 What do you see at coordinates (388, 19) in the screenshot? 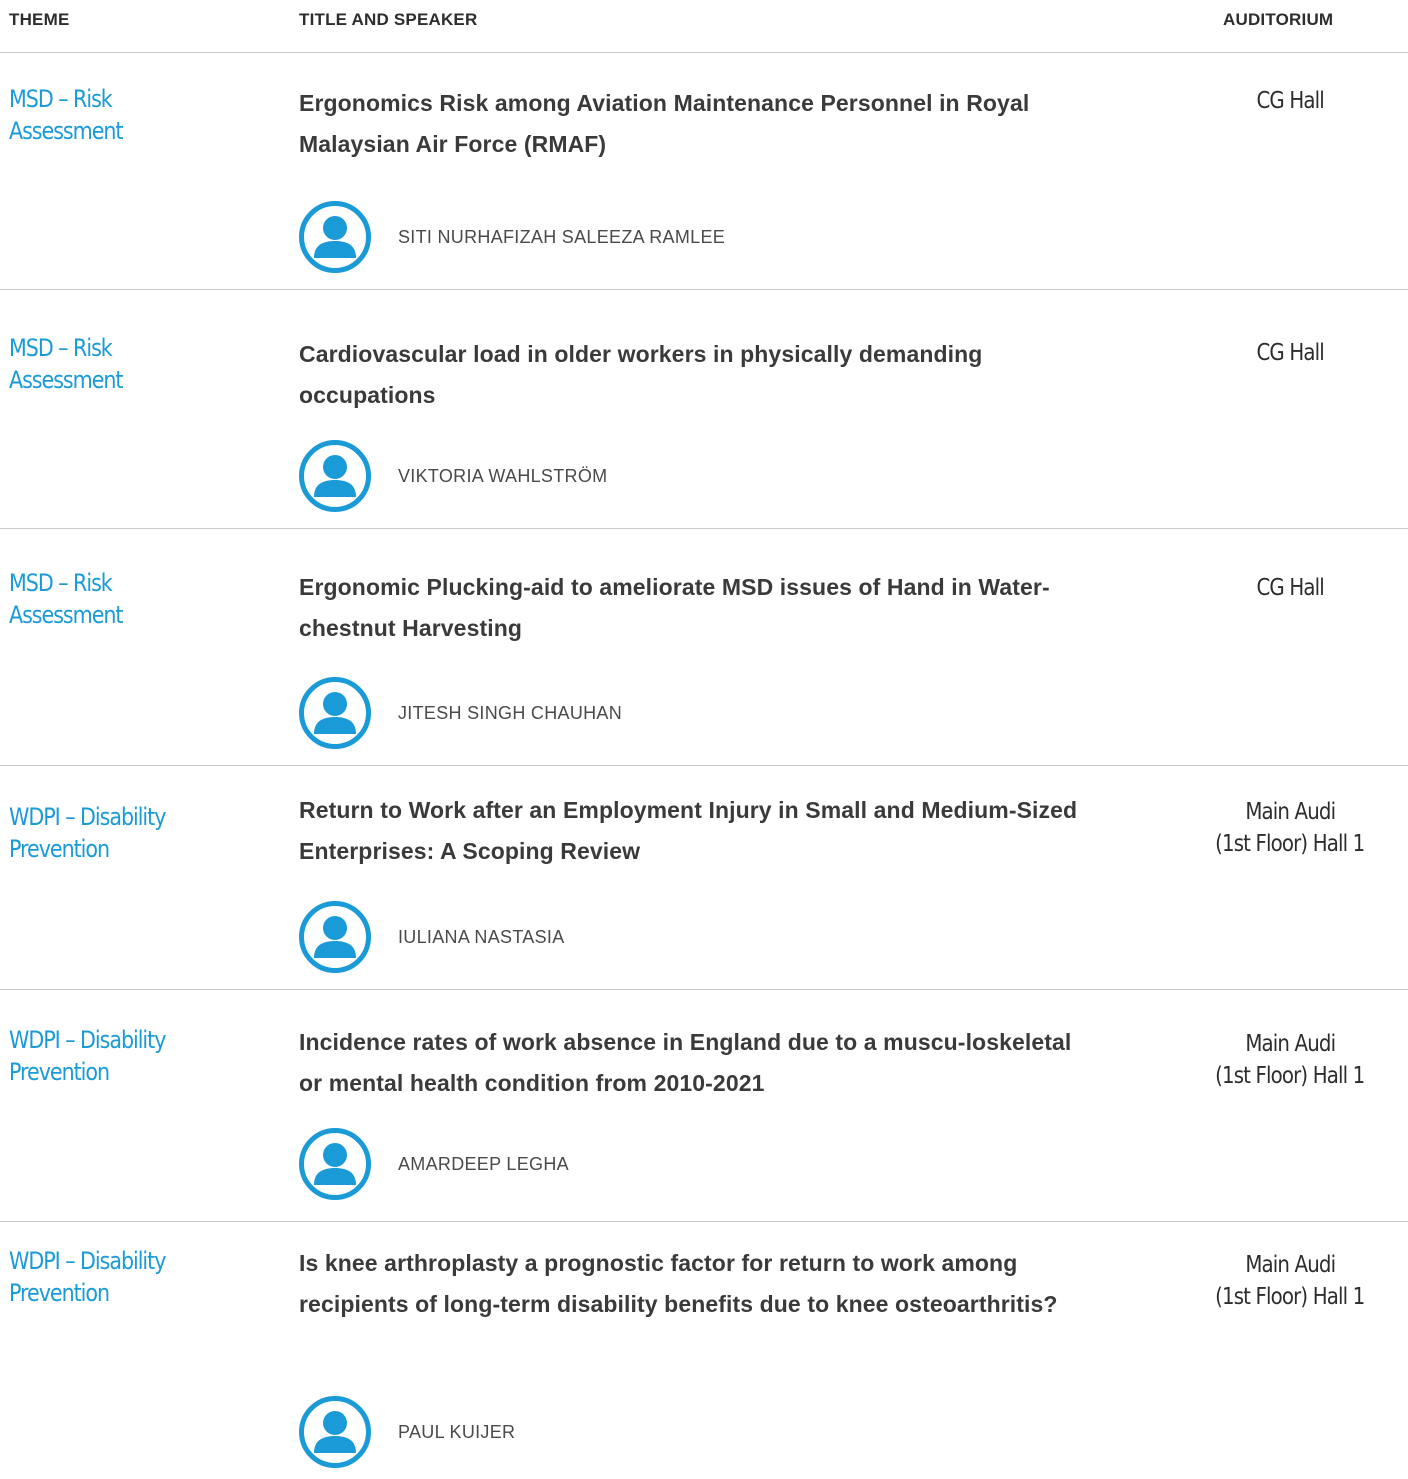
I see `column-header-title-speaker: TITLE AND SPEAKER` at bounding box center [388, 19].